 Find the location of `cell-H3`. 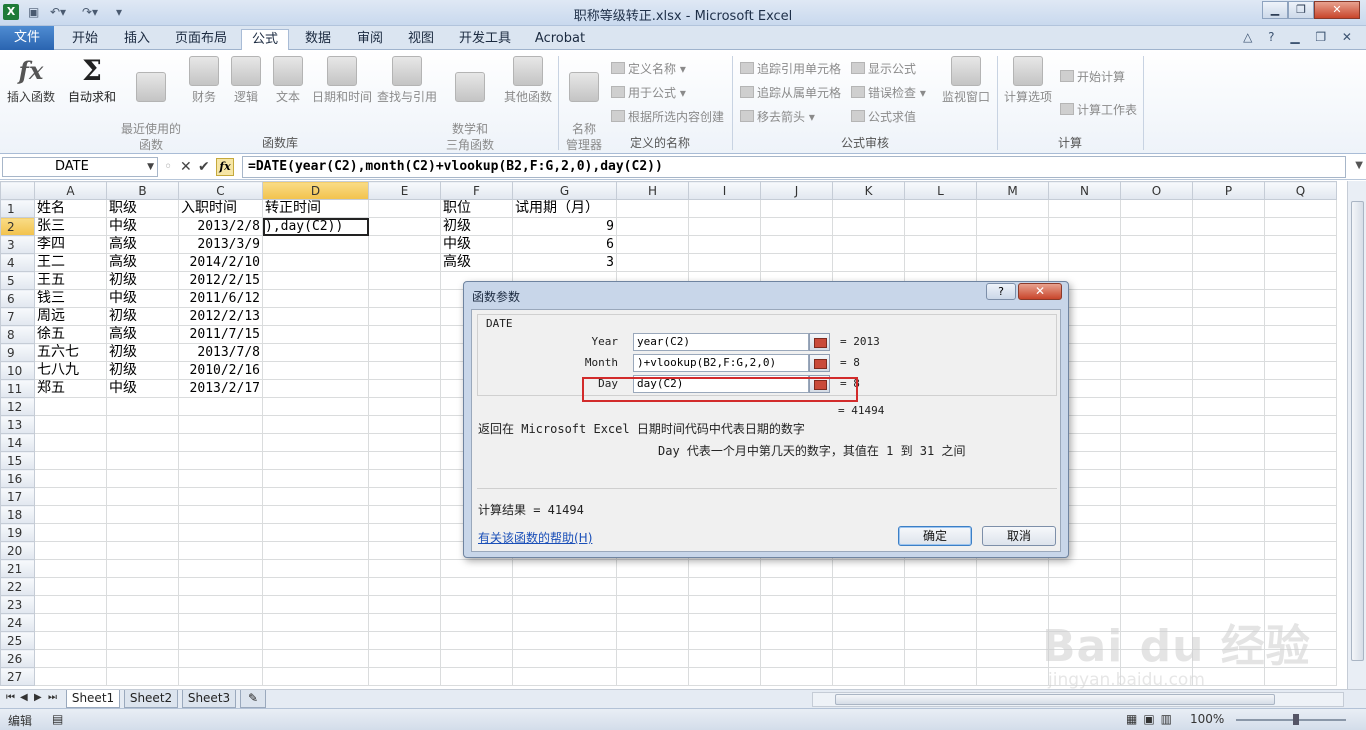

cell-H3 is located at coordinates (652, 244).